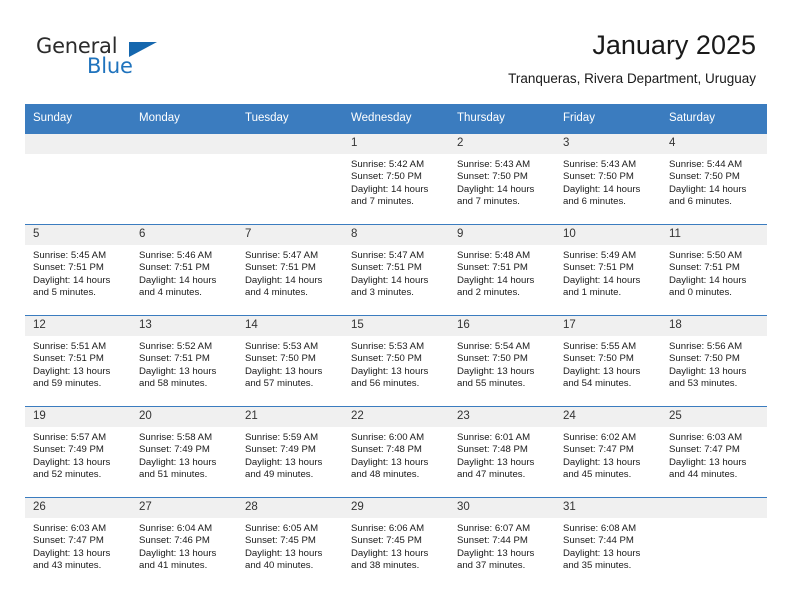 Image resolution: width=792 pixels, height=612 pixels. I want to click on day-number: 1, so click(396, 144).